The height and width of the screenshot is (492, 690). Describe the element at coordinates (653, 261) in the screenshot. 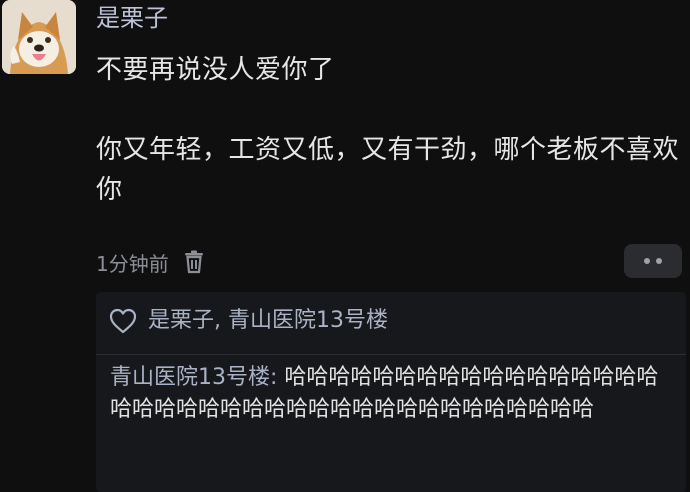

I see `more-options-button` at that location.